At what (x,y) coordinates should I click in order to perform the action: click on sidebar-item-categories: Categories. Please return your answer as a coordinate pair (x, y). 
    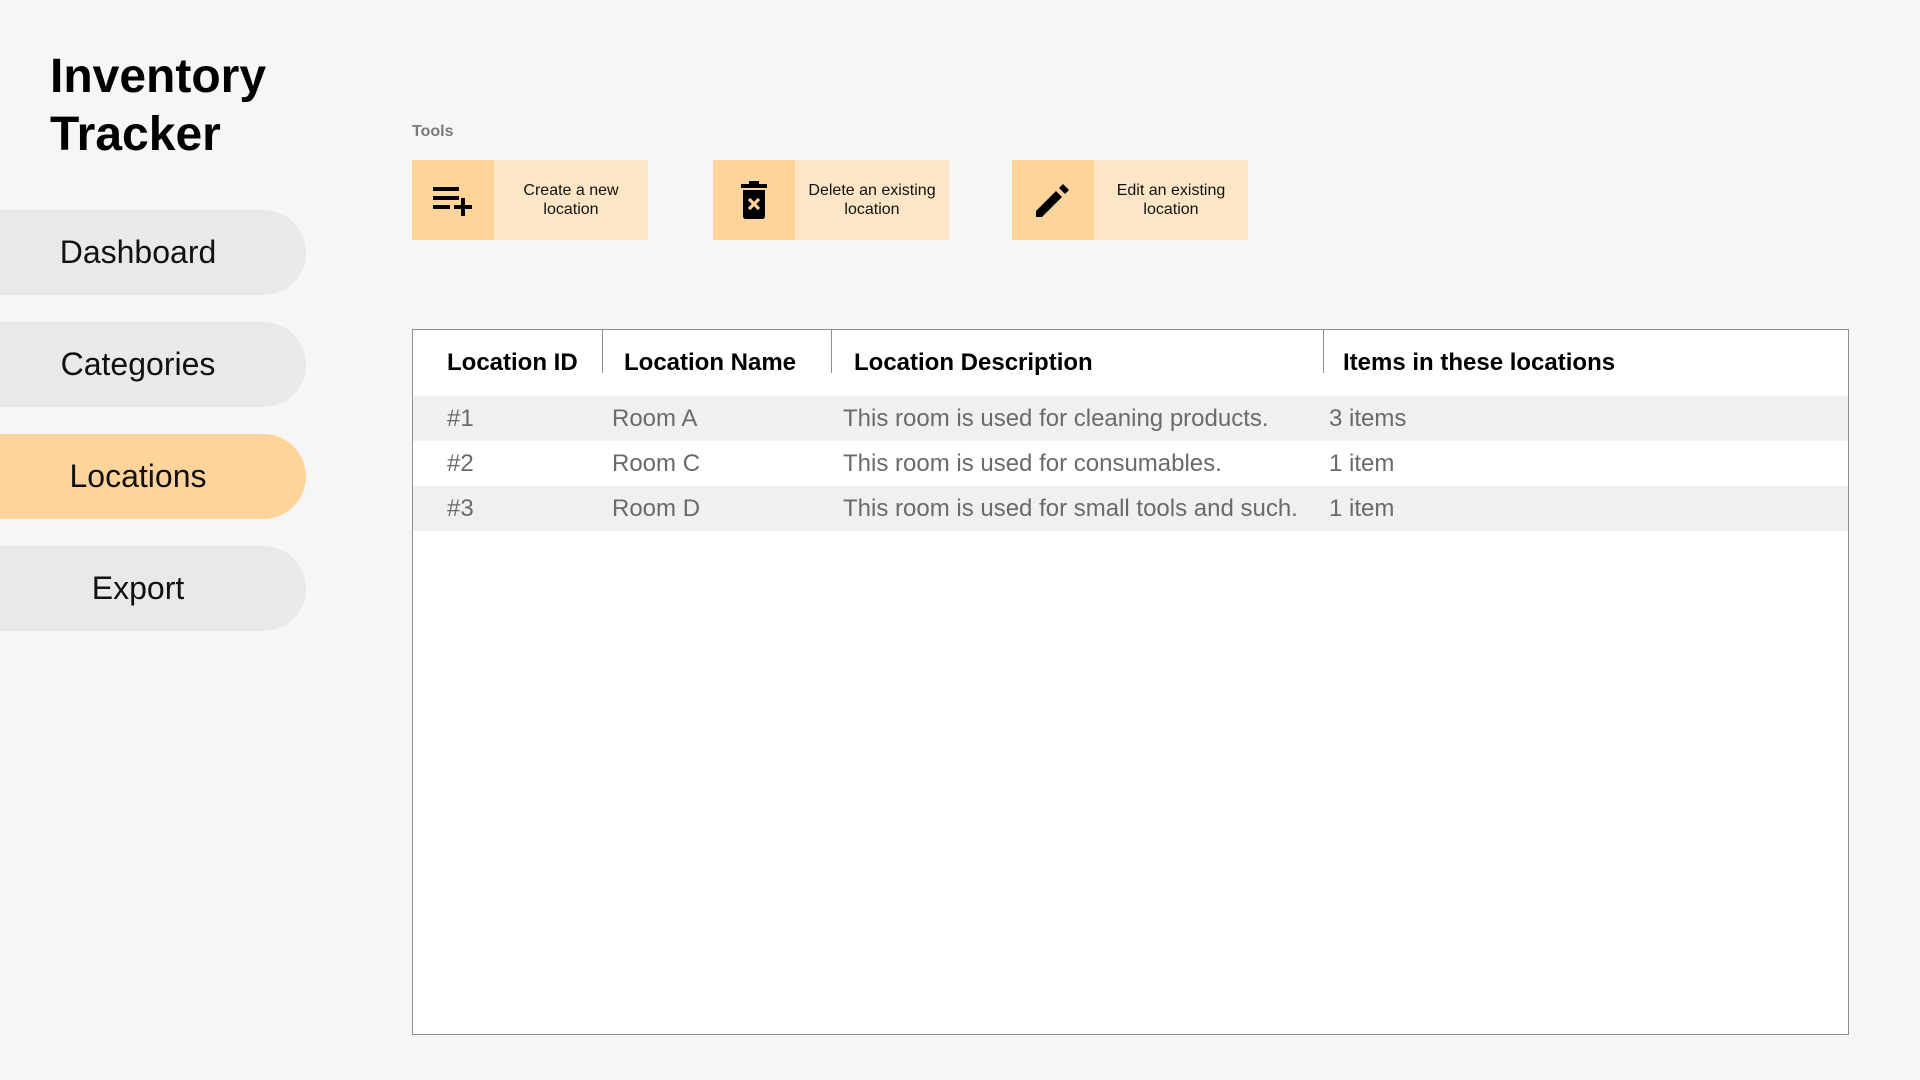
    Looking at the image, I should click on (153, 364).